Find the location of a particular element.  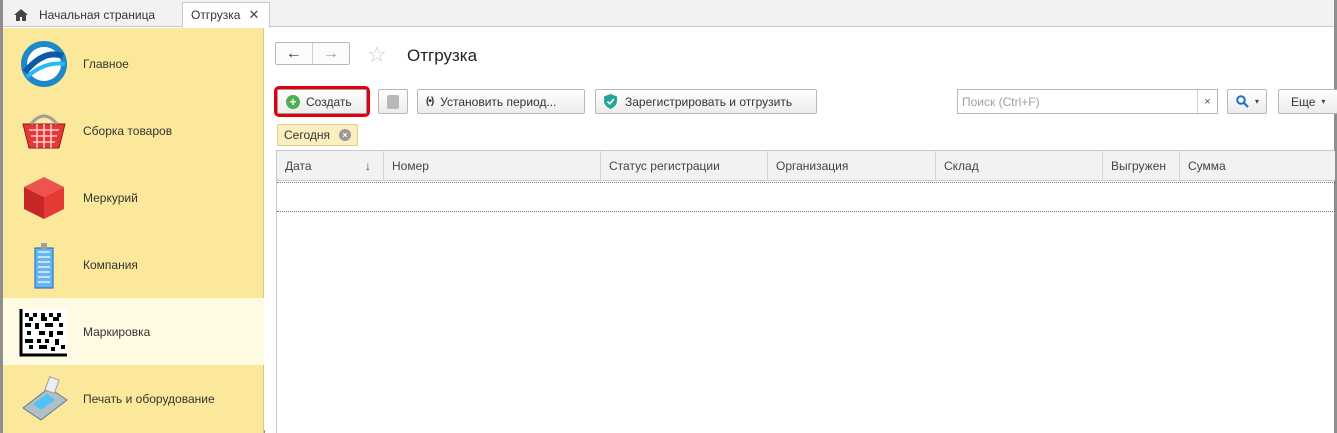

column-header-label: Выгружен is located at coordinates (1139, 166).